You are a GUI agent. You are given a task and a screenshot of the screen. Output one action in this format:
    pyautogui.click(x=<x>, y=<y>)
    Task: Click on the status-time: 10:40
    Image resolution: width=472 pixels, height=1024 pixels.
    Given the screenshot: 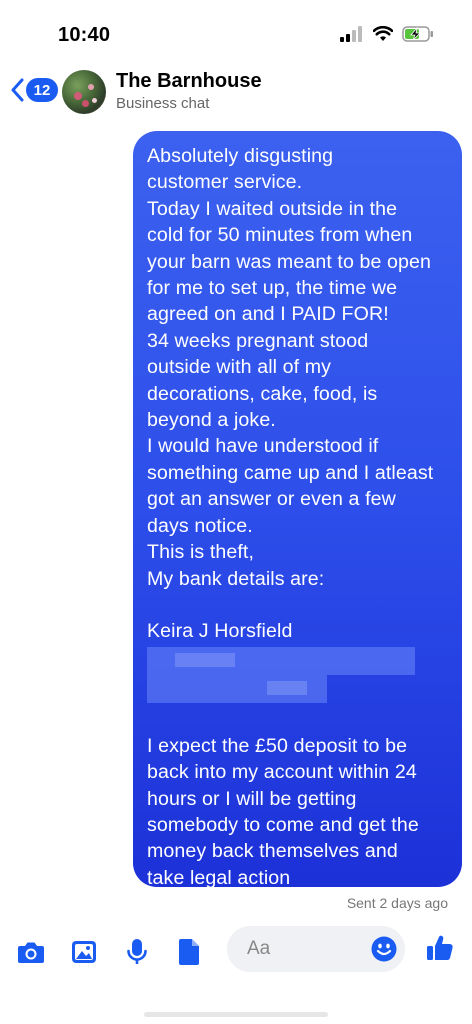 What is the action you would take?
    pyautogui.click(x=84, y=35)
    